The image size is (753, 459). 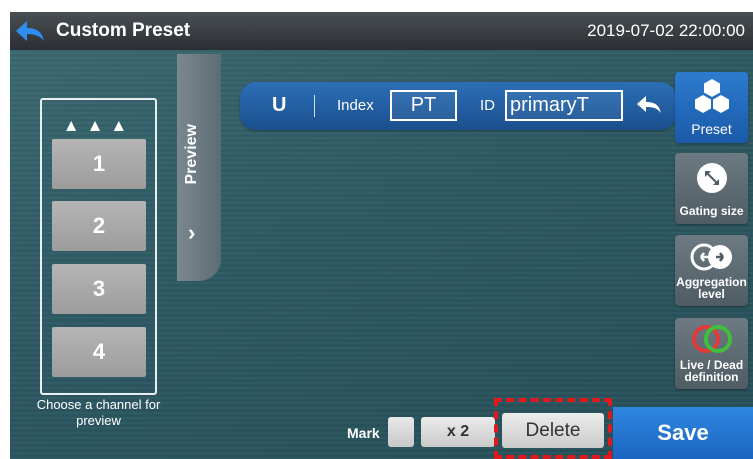 What do you see at coordinates (711, 257) in the screenshot?
I see `aggregation-arrows-icon` at bounding box center [711, 257].